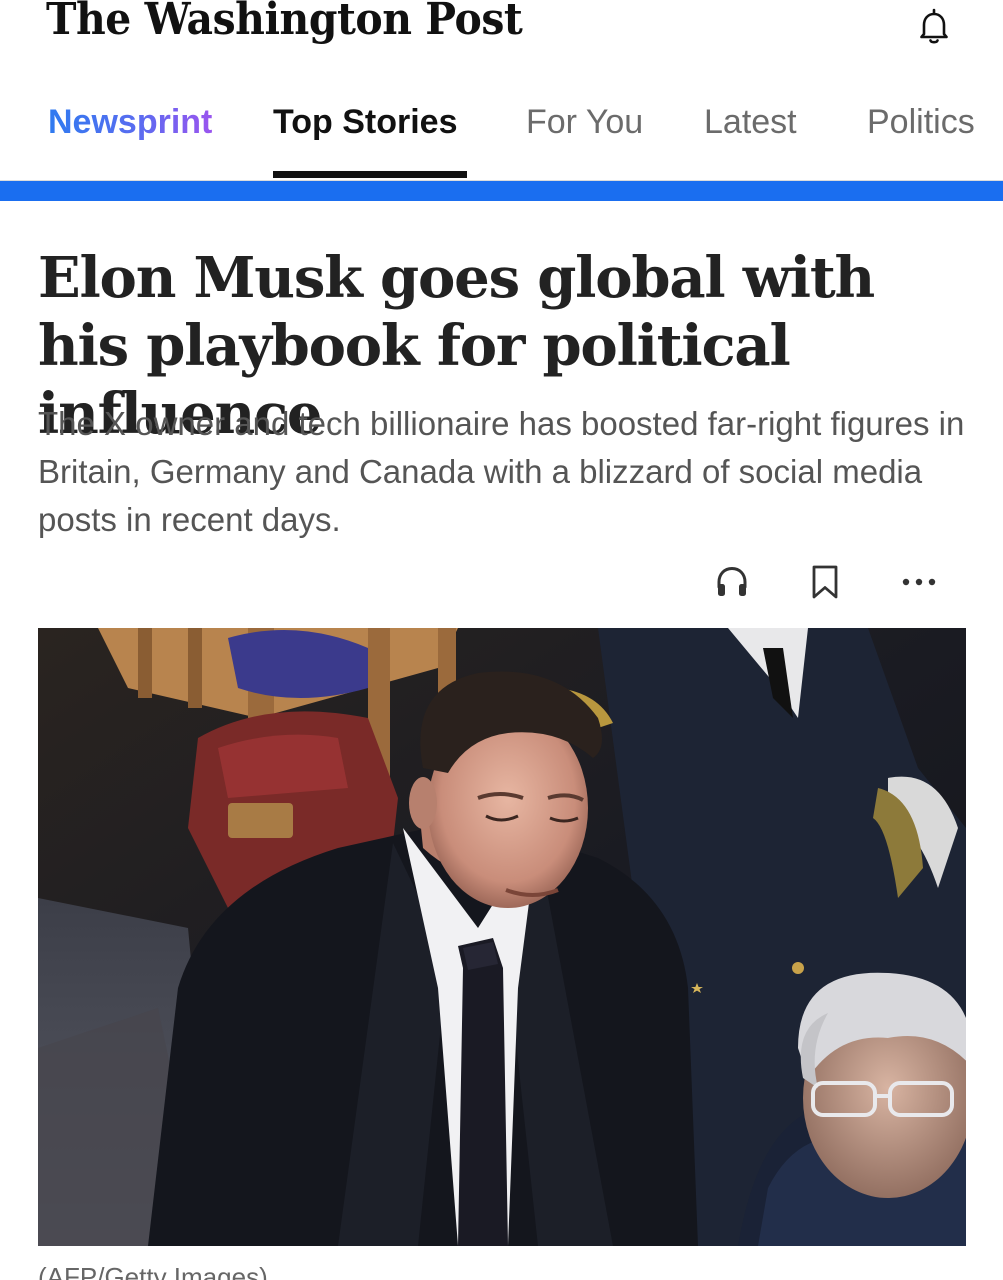  What do you see at coordinates (365, 122) in the screenshot?
I see `tab-top-stories-label: Top Stories` at bounding box center [365, 122].